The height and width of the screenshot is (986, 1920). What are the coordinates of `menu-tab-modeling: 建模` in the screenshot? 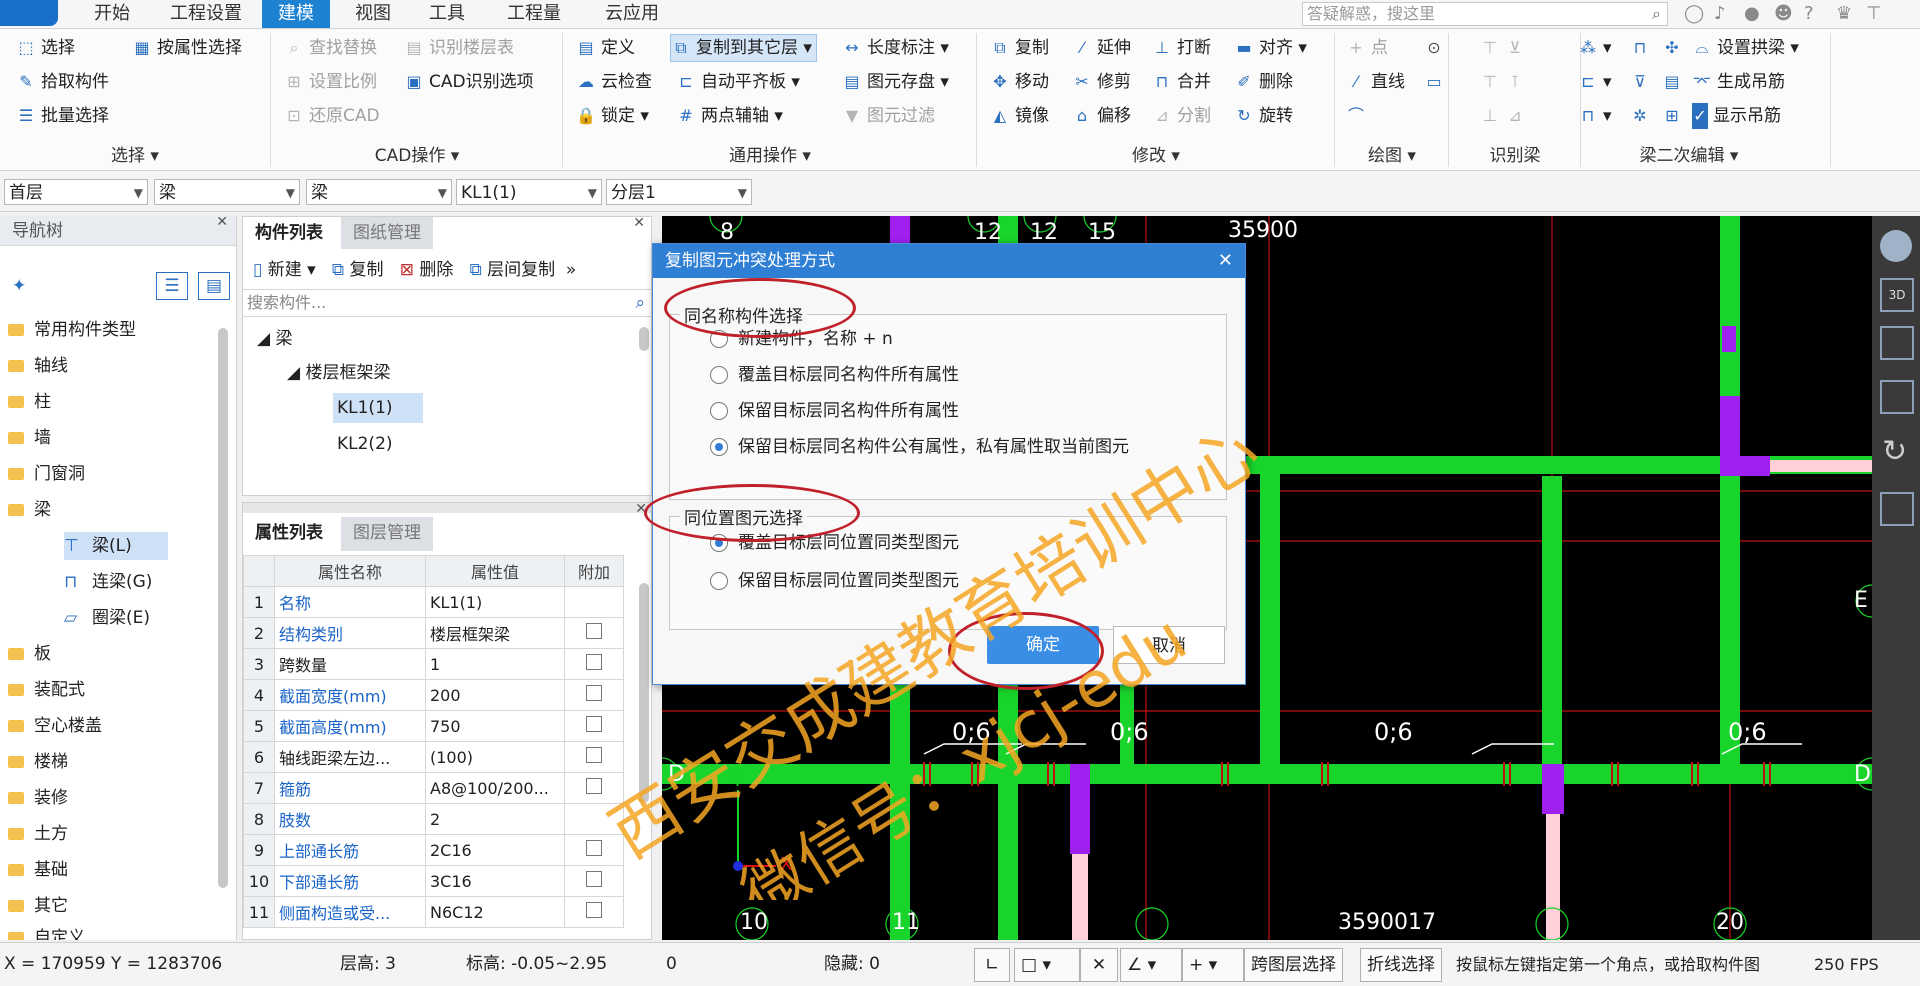 It's located at (296, 14).